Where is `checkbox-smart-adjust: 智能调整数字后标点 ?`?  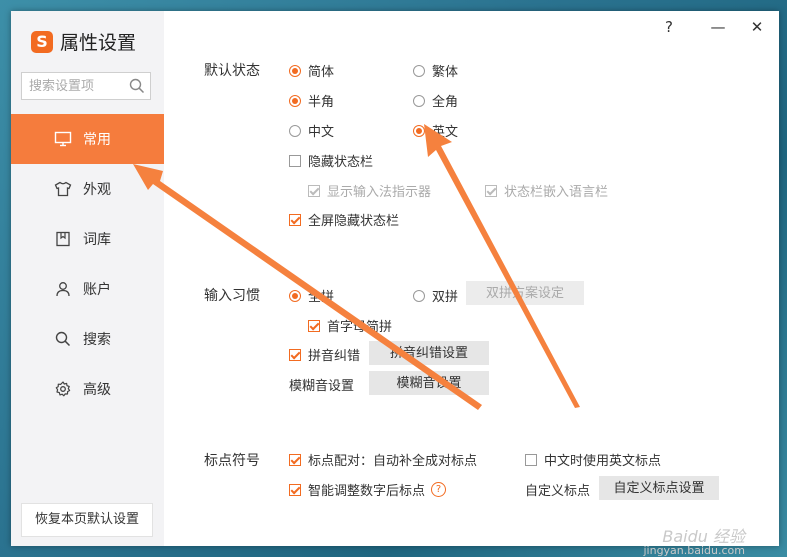
checkbox-smart-adjust: 智能调整数字后标点 ? is located at coordinates (368, 489).